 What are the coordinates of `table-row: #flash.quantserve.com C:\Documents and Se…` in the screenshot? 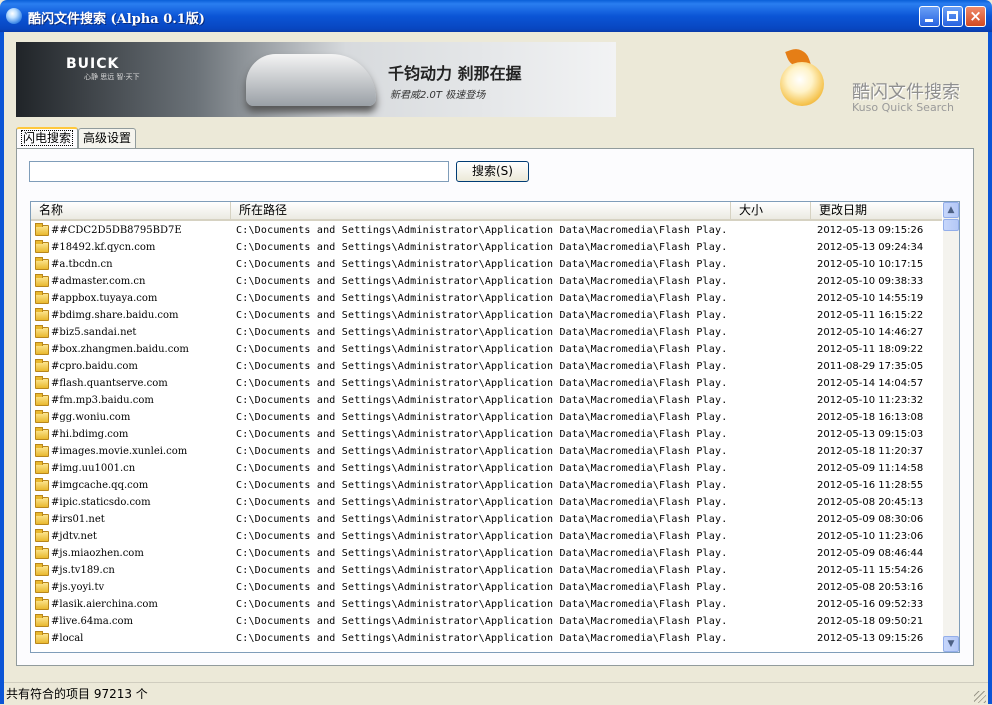 It's located at (486, 383).